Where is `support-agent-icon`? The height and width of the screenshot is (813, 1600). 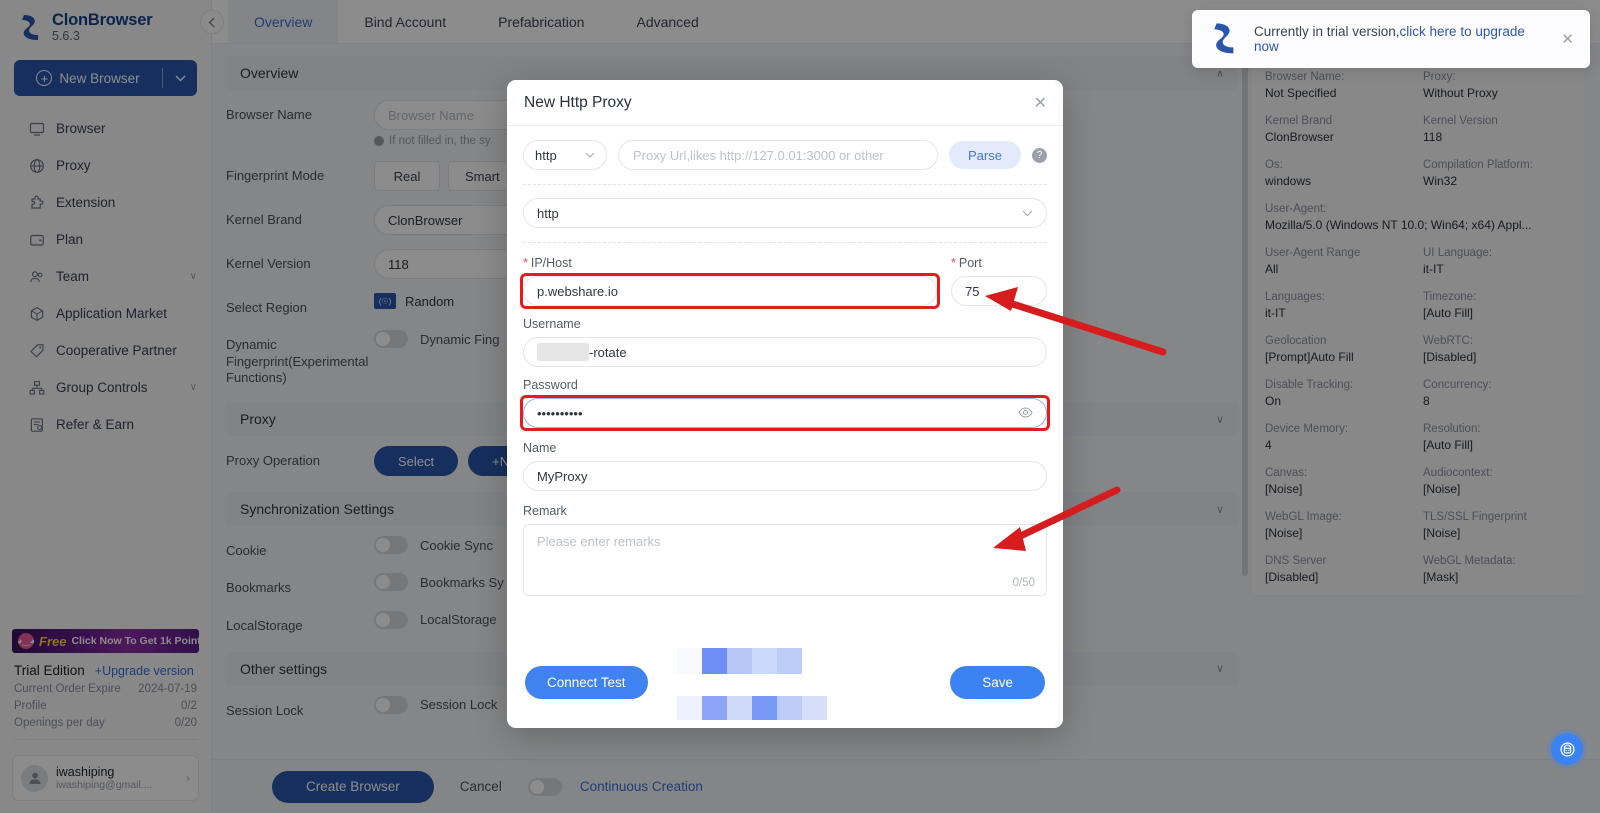
support-agent-icon is located at coordinates (1567, 749).